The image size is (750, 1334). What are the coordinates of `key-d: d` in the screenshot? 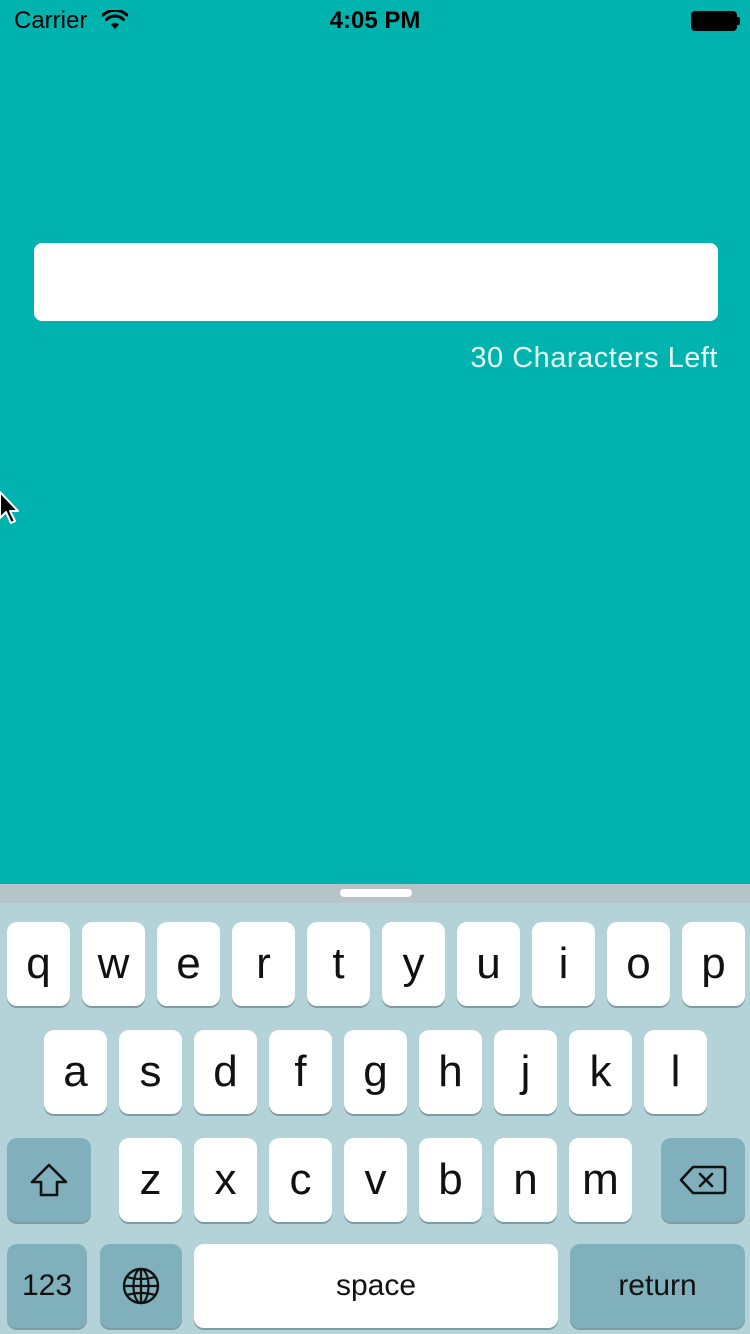 It's located at (225, 1072).